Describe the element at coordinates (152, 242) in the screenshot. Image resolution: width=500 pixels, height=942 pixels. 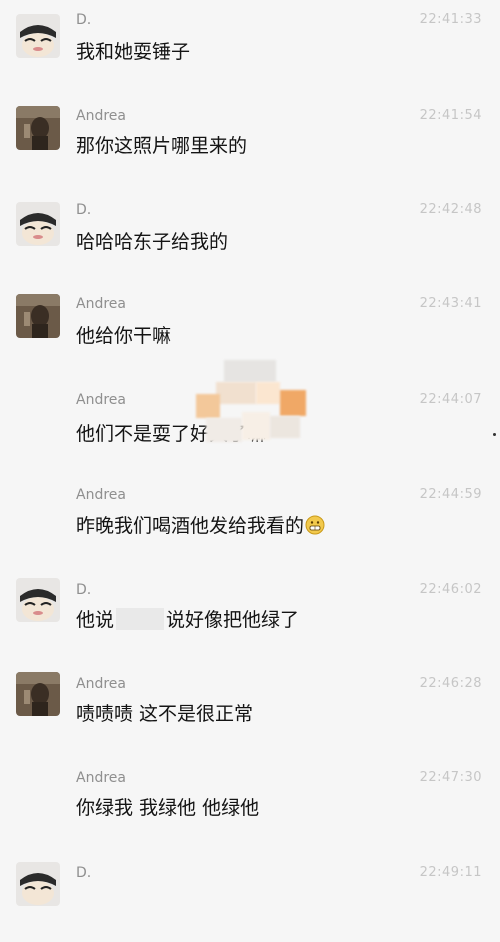
I see `message-text: 哈哈哈东子给我的` at that location.